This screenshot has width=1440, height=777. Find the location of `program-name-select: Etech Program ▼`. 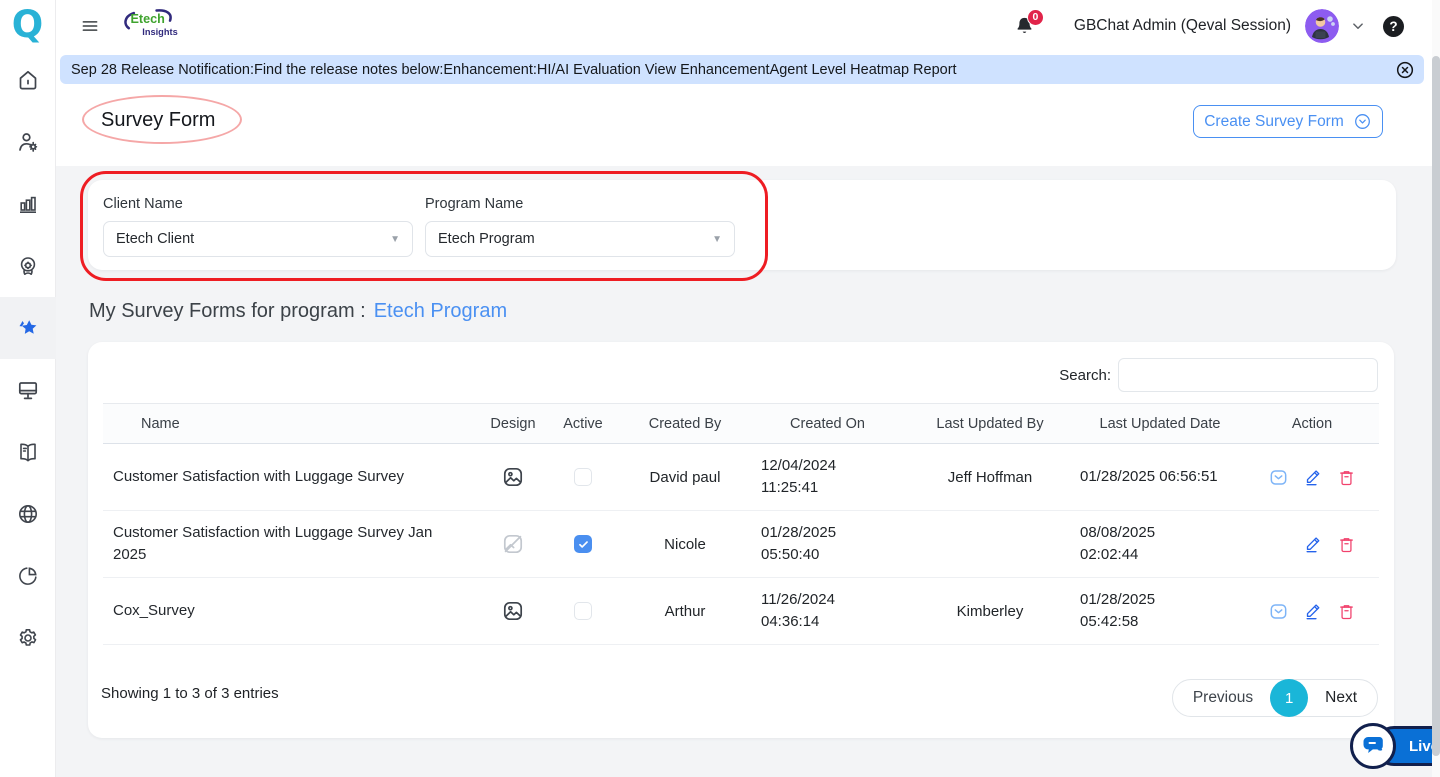

program-name-select: Etech Program ▼ is located at coordinates (580, 239).